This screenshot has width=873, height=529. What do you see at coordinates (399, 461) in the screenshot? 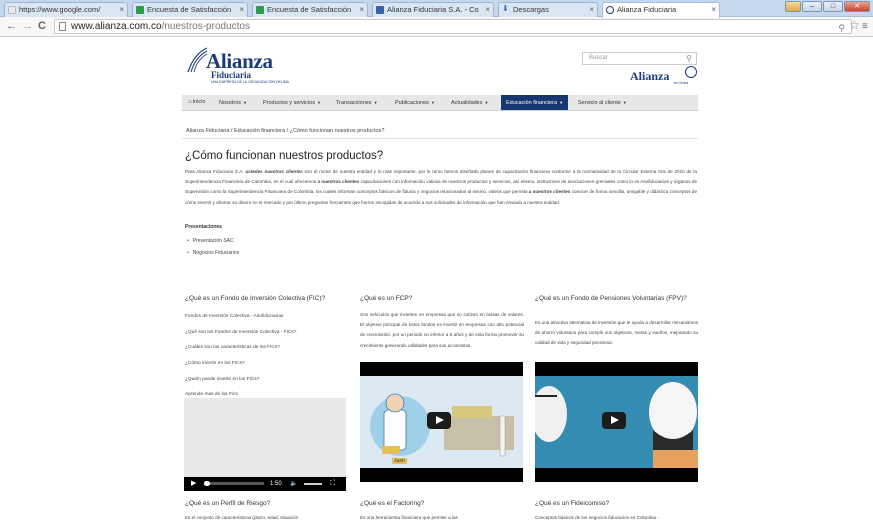
I see `video-caption: Juan` at bounding box center [399, 461].